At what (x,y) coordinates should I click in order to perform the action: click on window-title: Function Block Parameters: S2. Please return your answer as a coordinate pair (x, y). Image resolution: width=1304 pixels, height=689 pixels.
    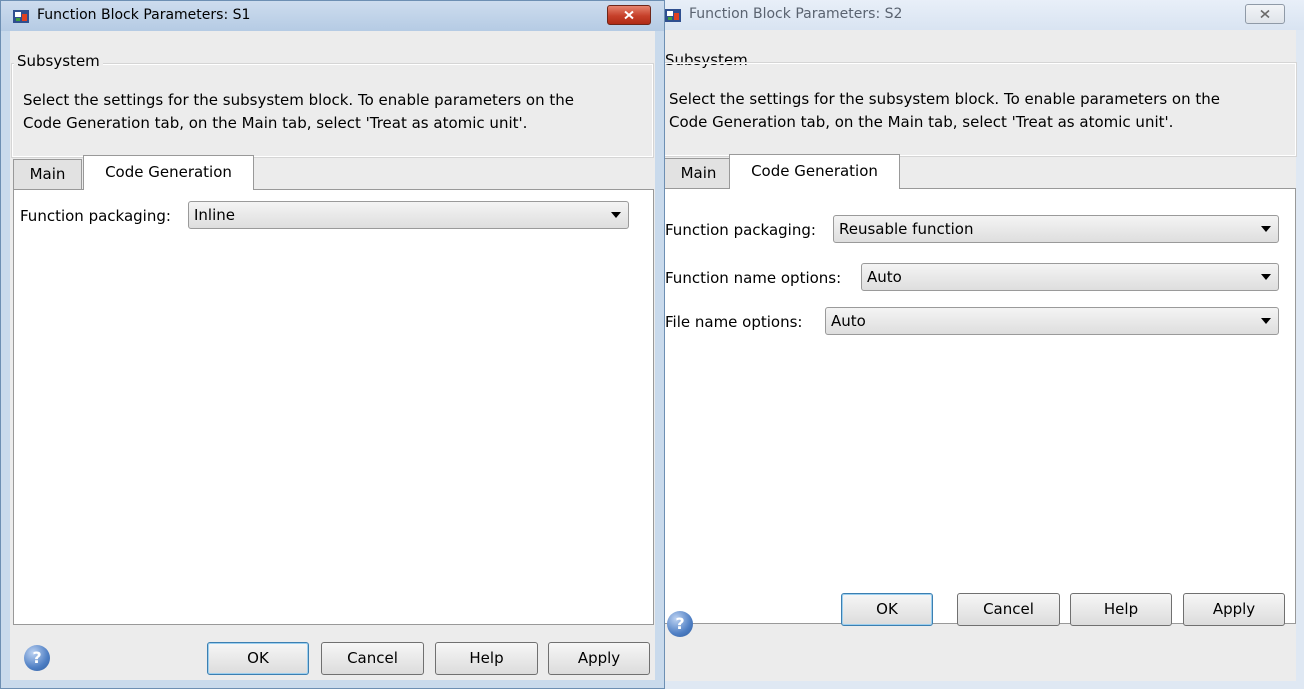
    Looking at the image, I should click on (796, 14).